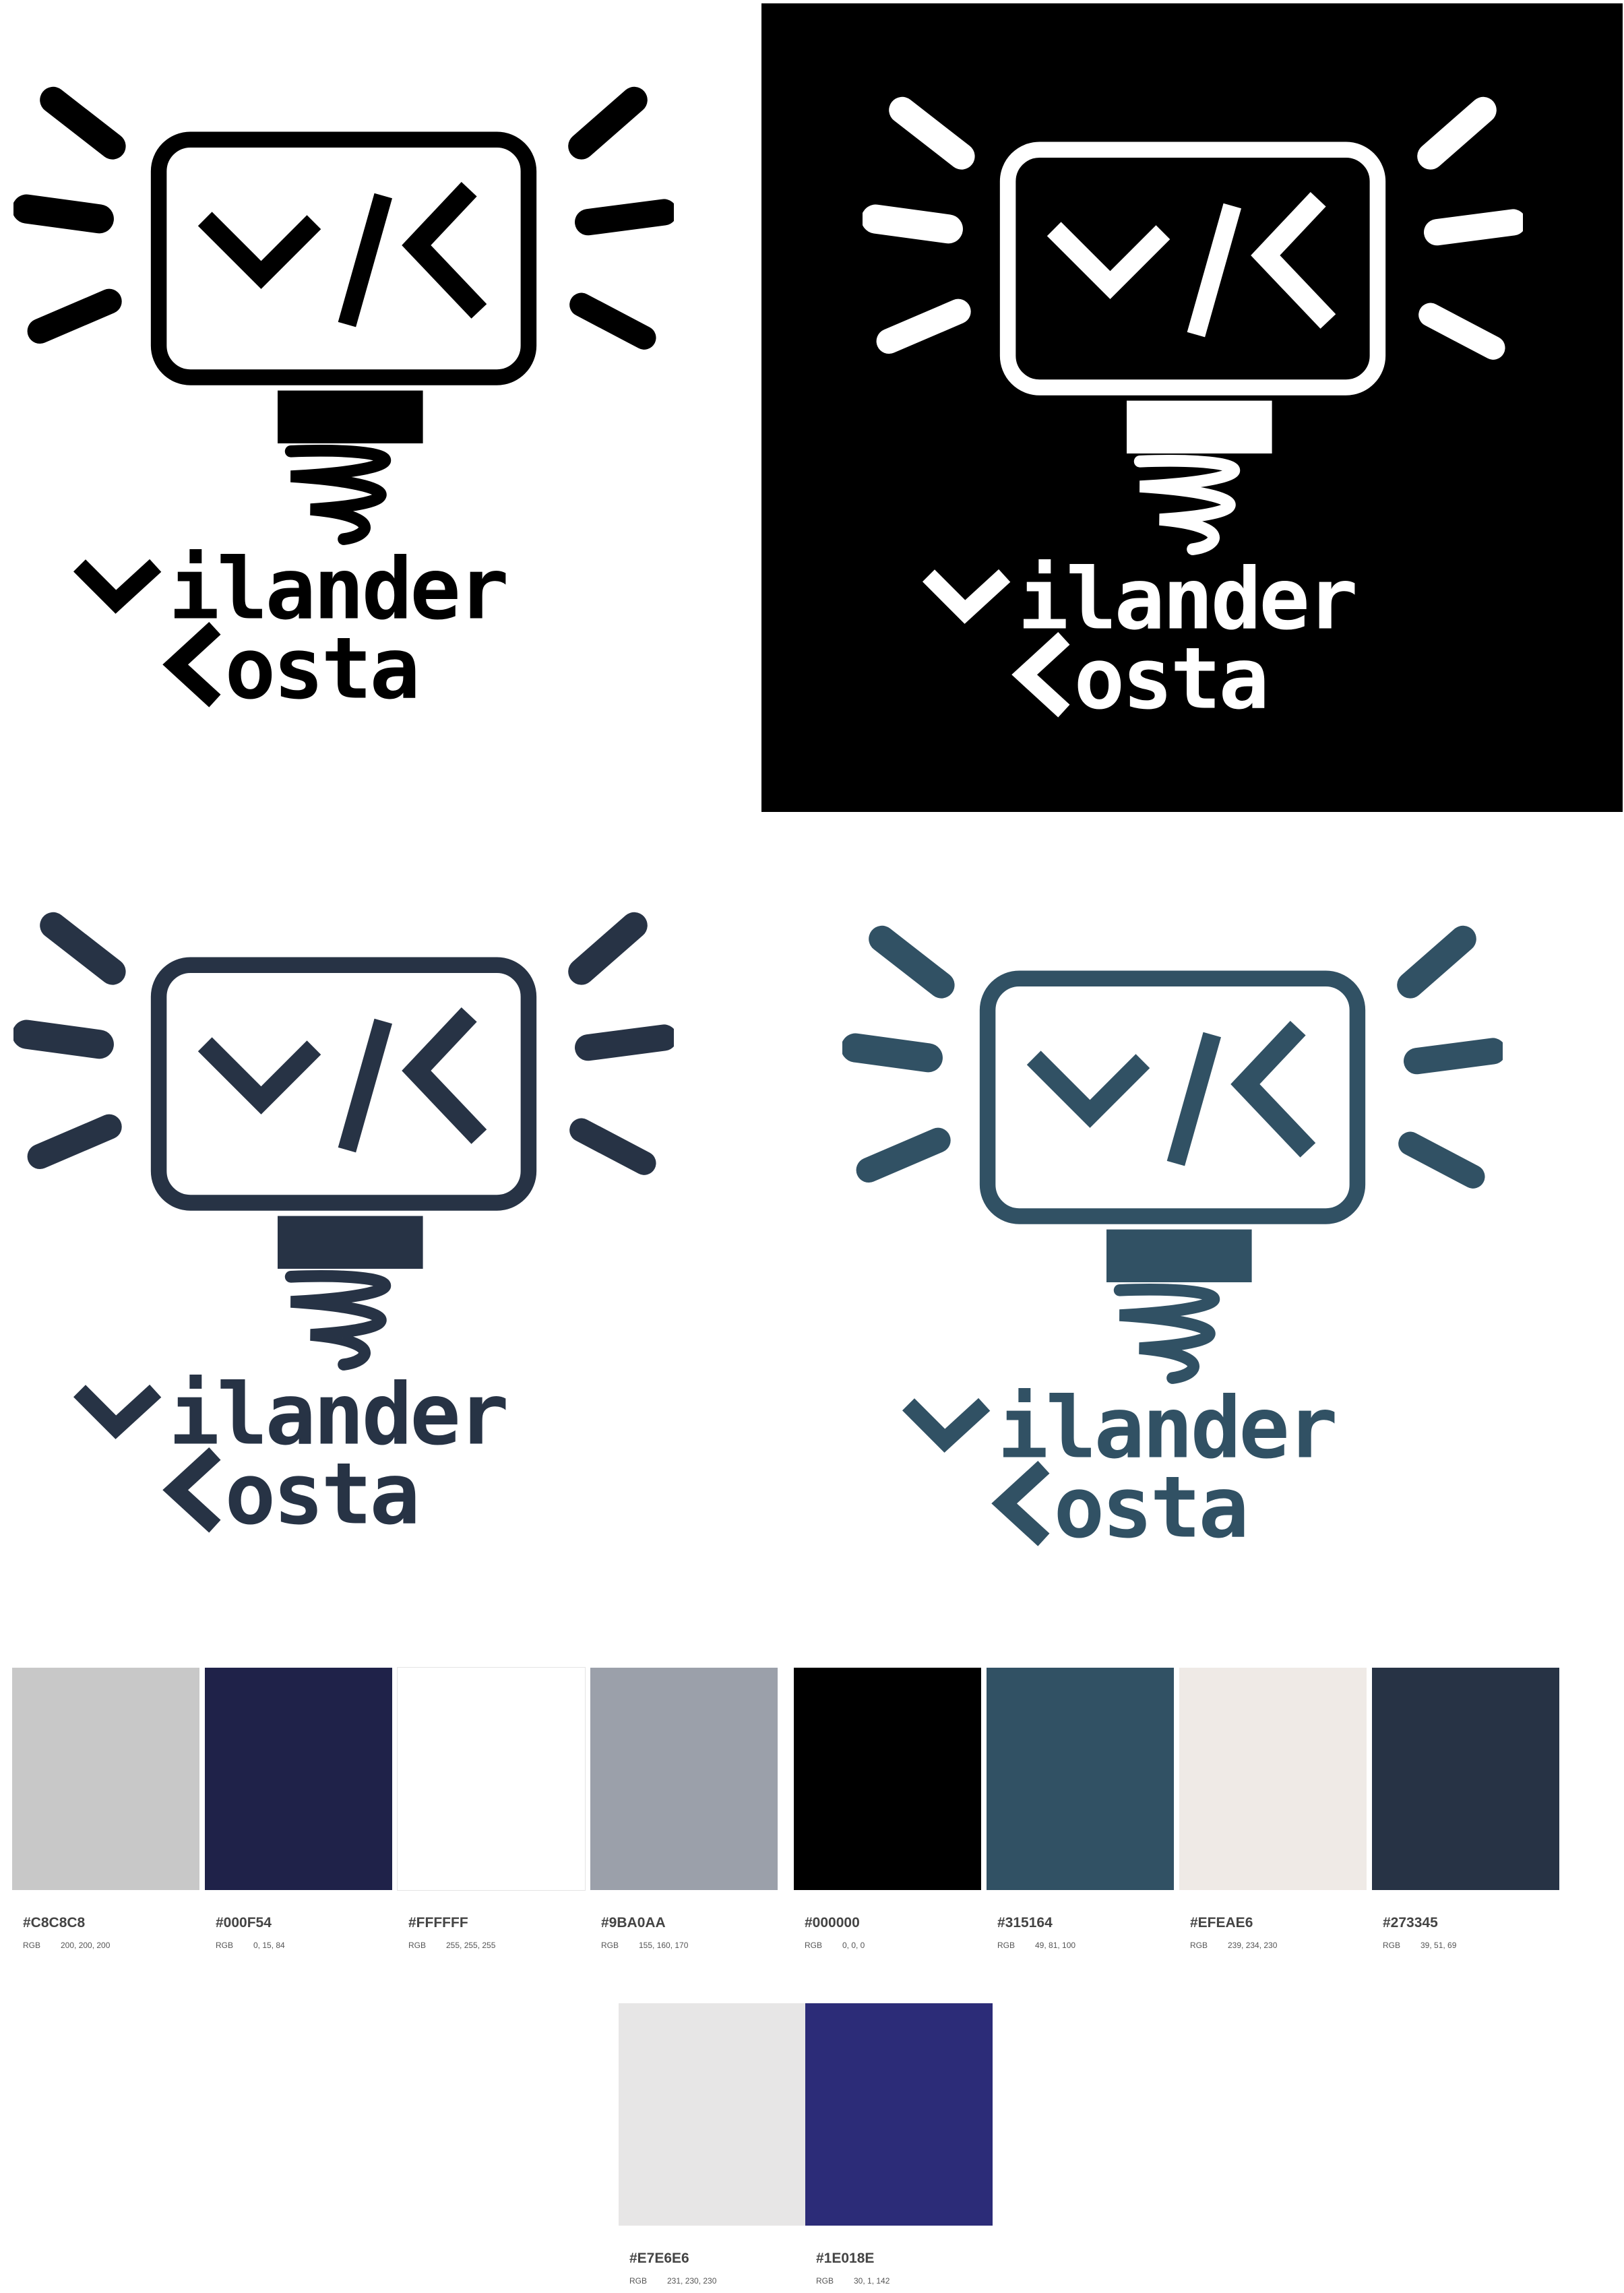 This screenshot has width=1624, height=2293. I want to click on color-swatch: #C8C8C8 RGB 200, 200, 200, so click(107, 1813).